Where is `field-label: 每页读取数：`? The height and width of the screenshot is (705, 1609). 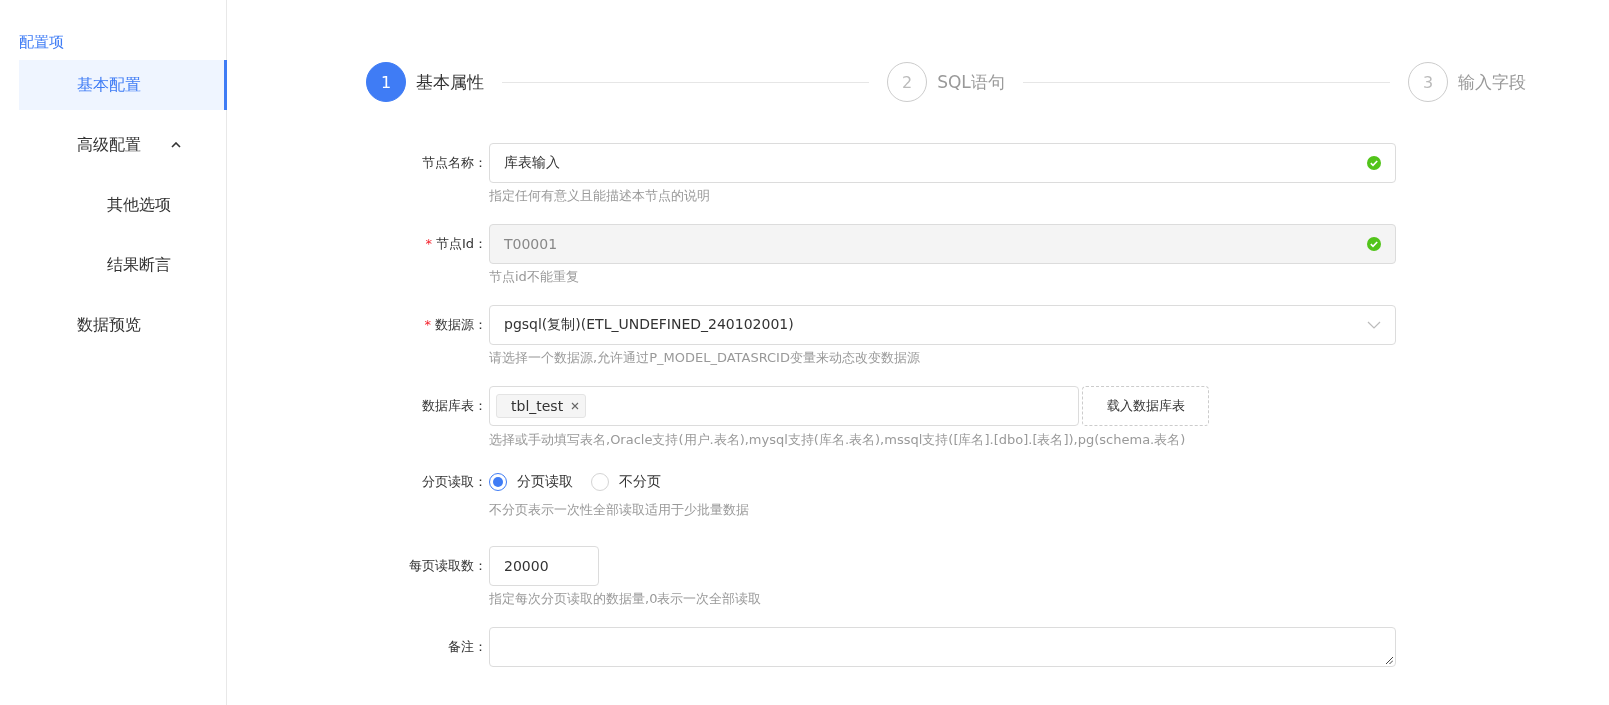 field-label: 每页读取数： is located at coordinates (448, 565).